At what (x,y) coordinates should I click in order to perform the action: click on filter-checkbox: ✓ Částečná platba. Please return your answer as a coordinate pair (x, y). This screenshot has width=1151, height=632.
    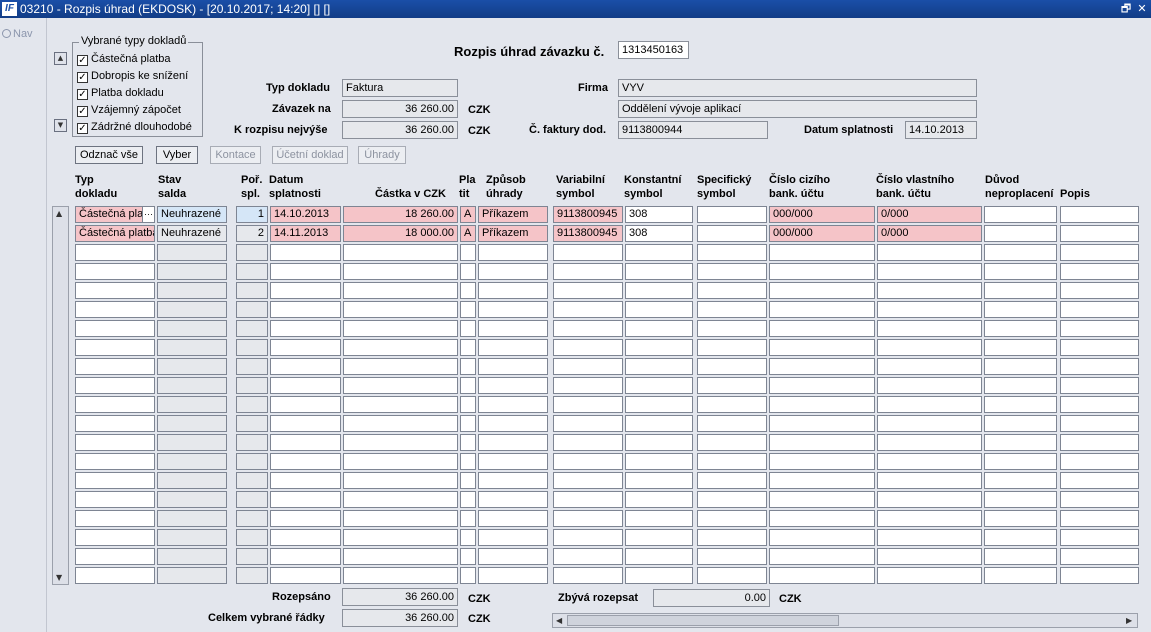
    Looking at the image, I should click on (124, 59).